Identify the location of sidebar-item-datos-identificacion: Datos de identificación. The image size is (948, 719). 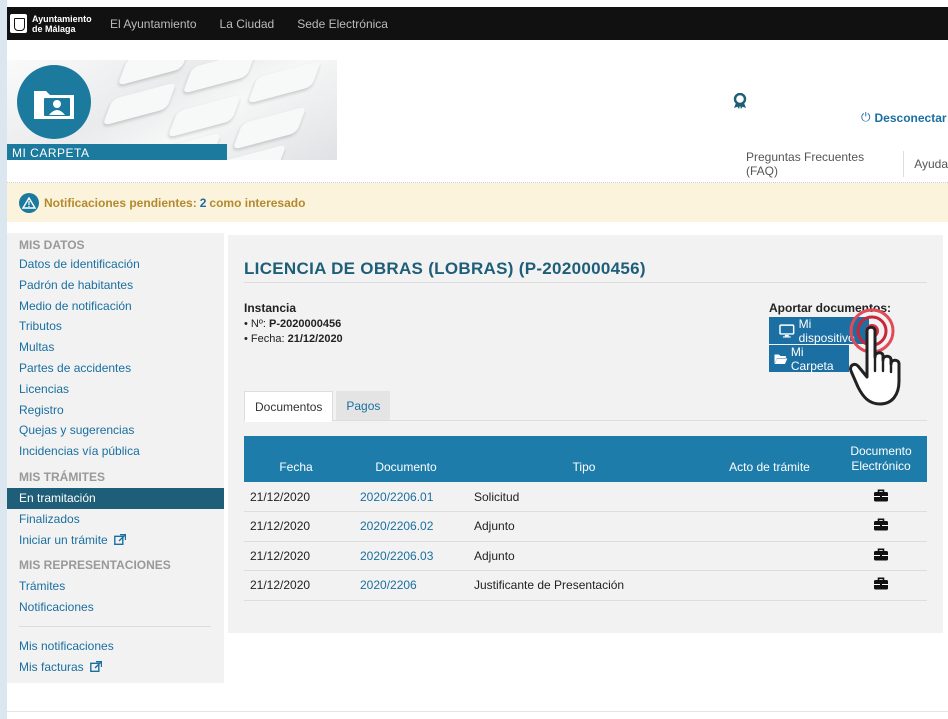
(115, 264).